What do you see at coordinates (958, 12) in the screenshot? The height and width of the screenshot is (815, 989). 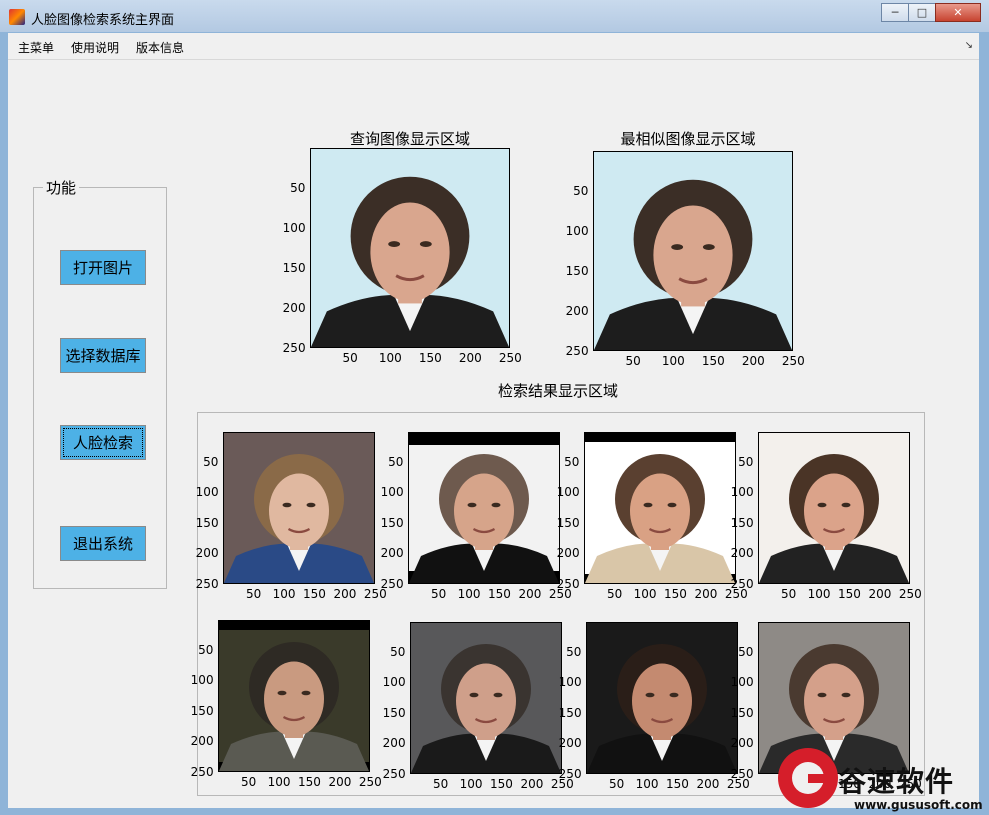 I see `close-button: ✕` at bounding box center [958, 12].